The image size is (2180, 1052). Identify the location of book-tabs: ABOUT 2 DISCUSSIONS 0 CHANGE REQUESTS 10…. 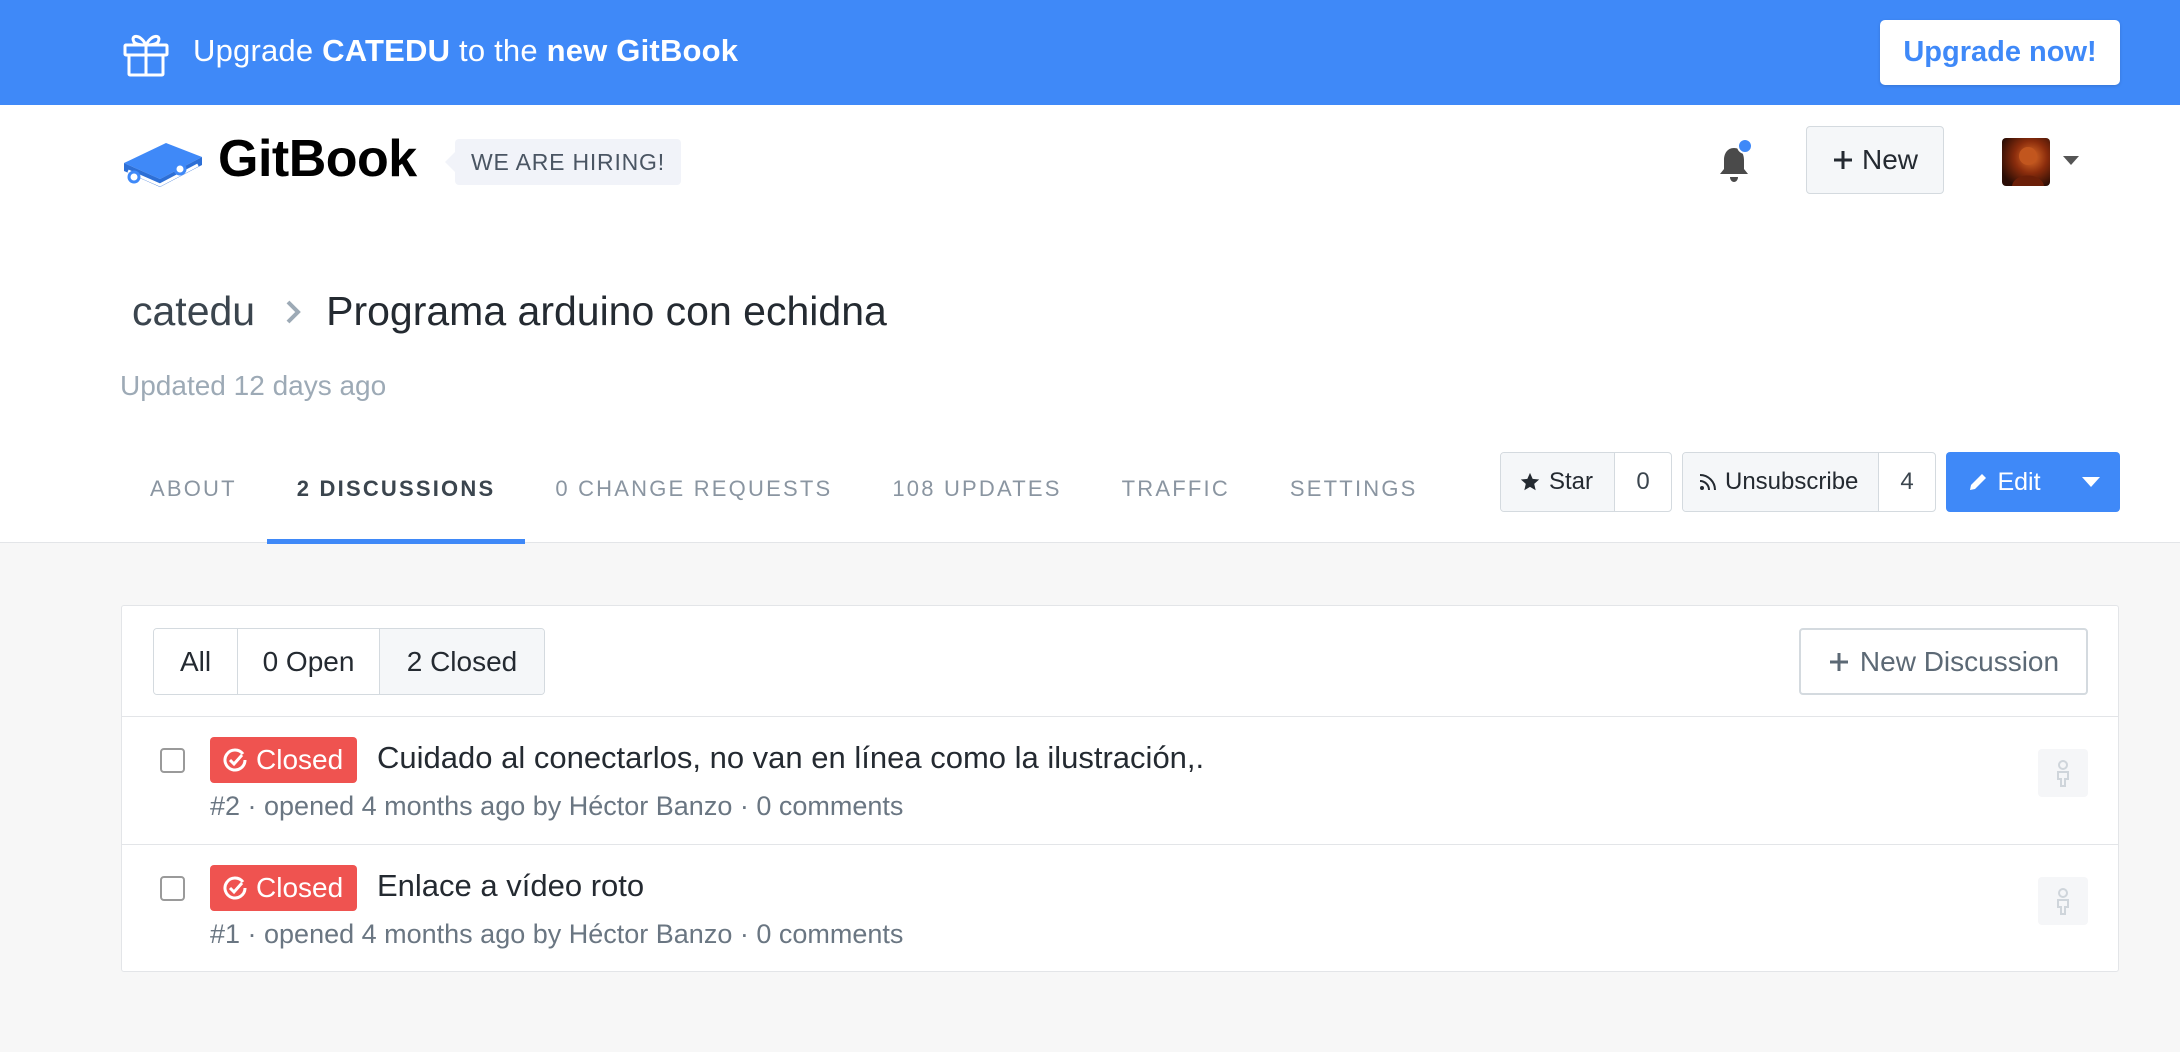
(784, 489).